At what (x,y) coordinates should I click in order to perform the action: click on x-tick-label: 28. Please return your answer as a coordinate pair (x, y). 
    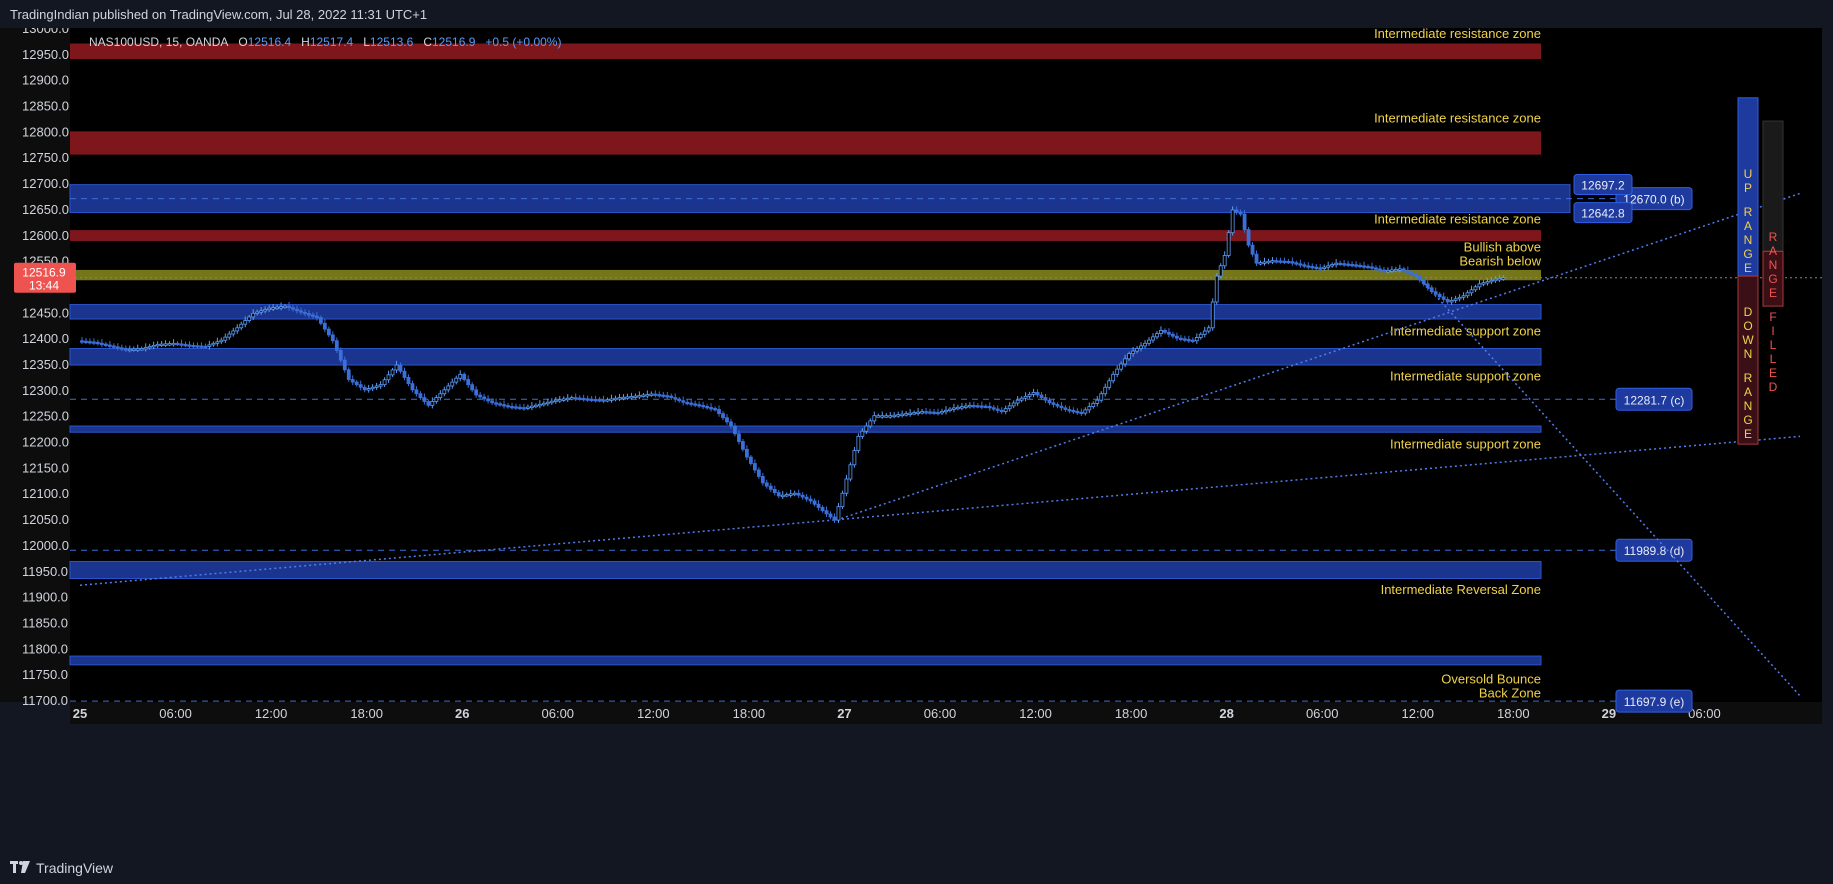
    Looking at the image, I should click on (1226, 713).